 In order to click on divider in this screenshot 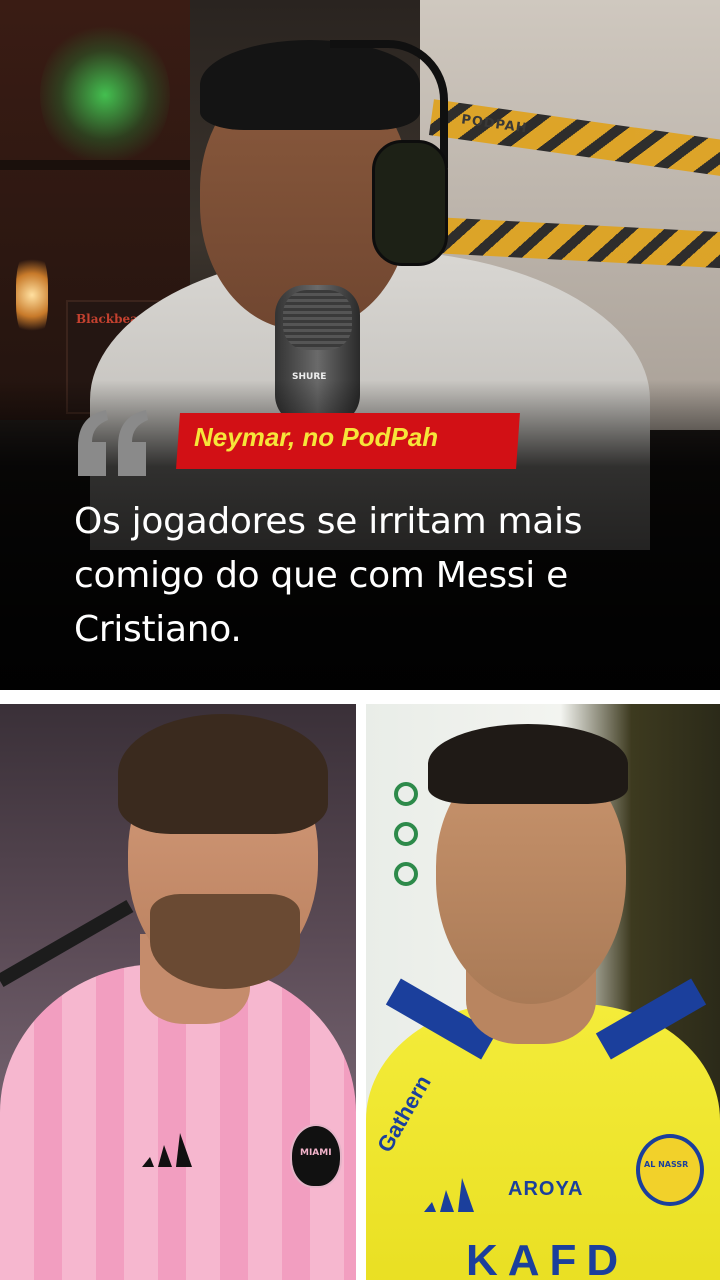, I will do `click(360, 697)`.